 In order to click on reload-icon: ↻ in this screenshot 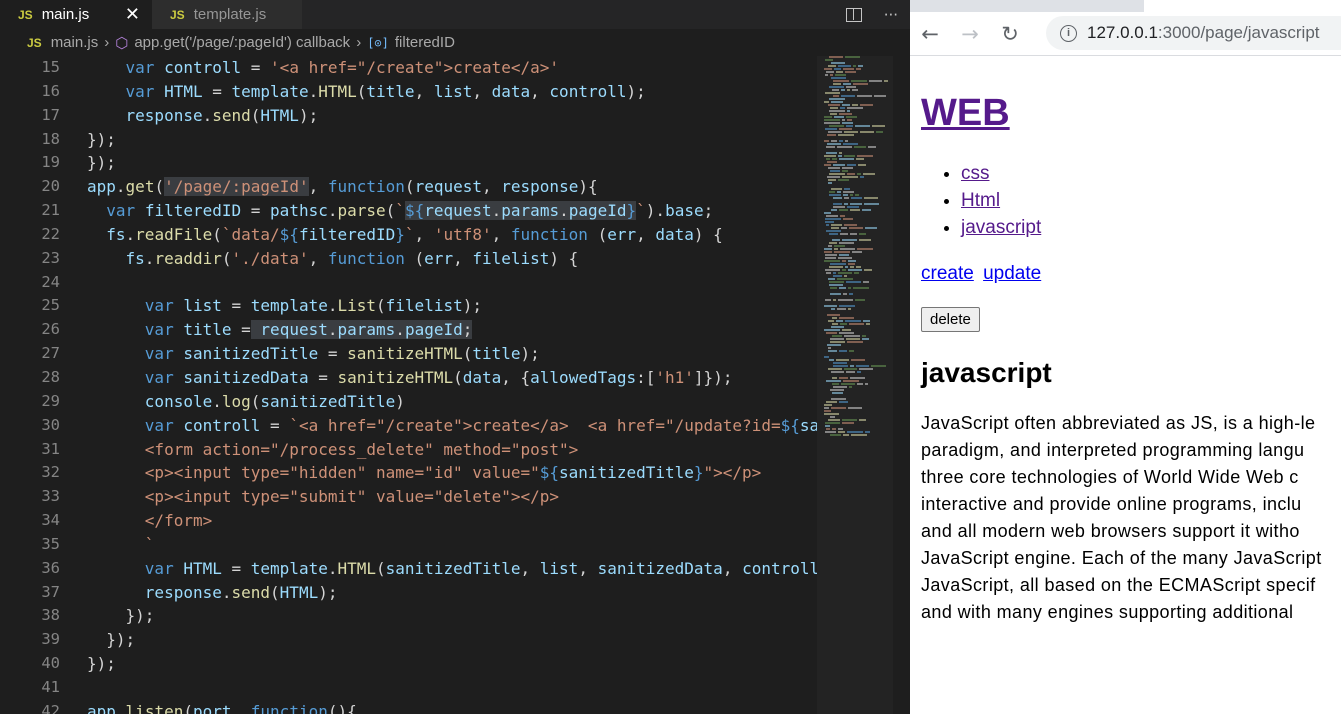, I will do `click(1010, 34)`.